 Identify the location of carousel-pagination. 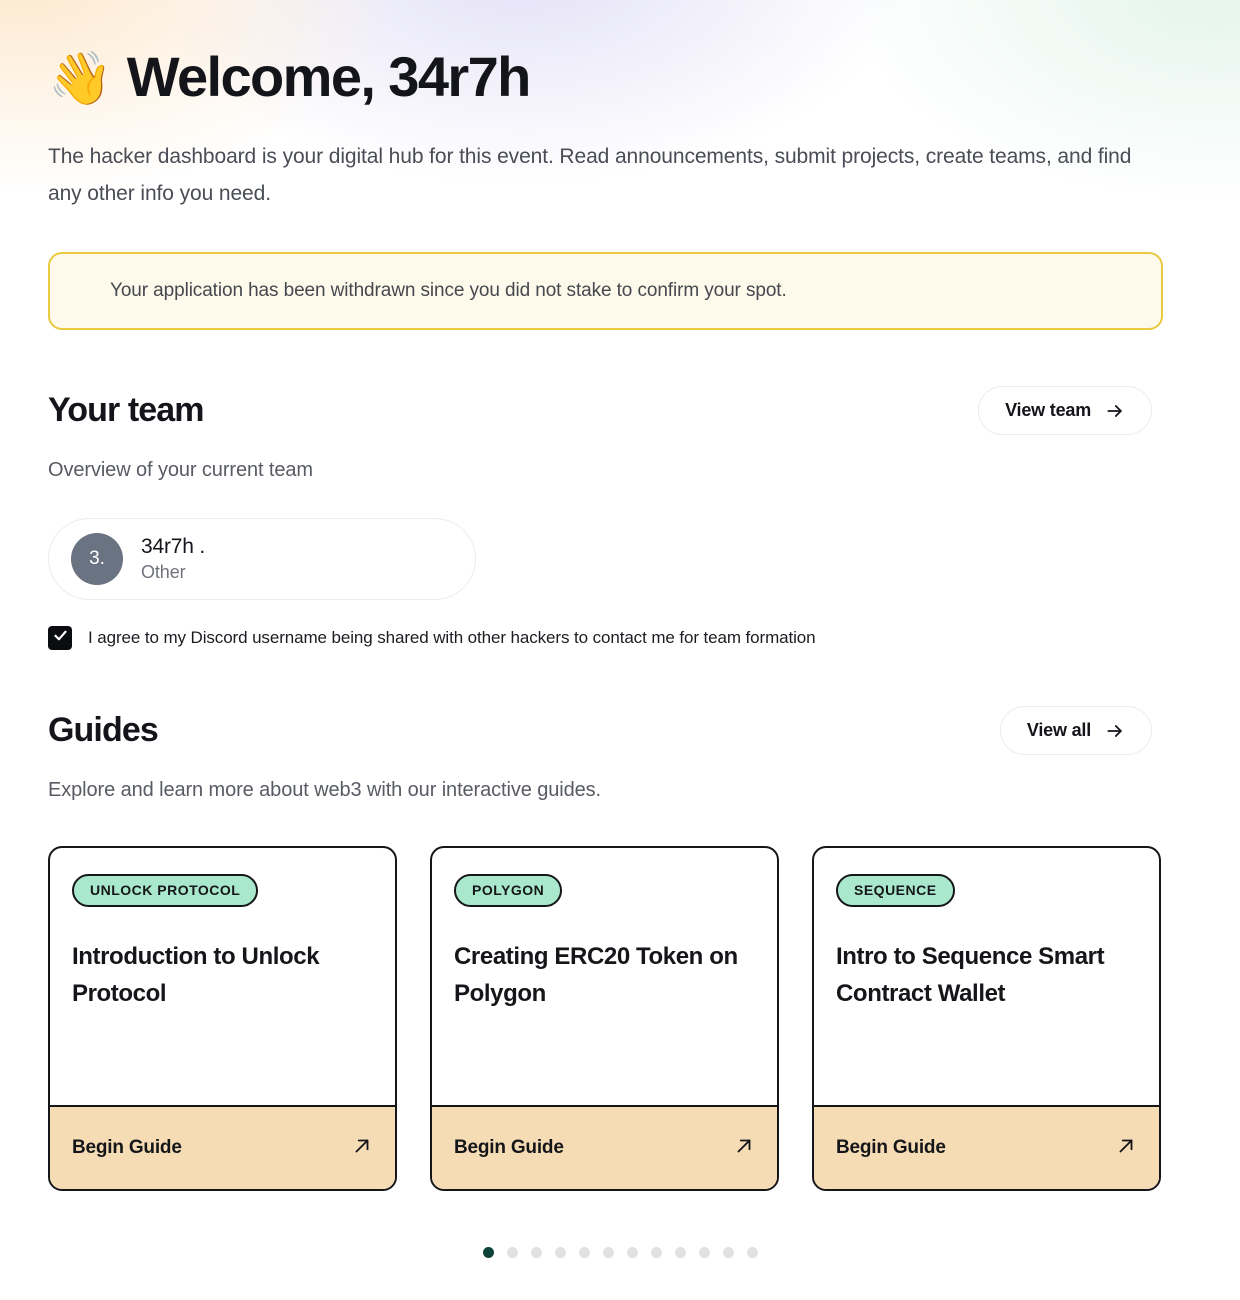
(620, 1253).